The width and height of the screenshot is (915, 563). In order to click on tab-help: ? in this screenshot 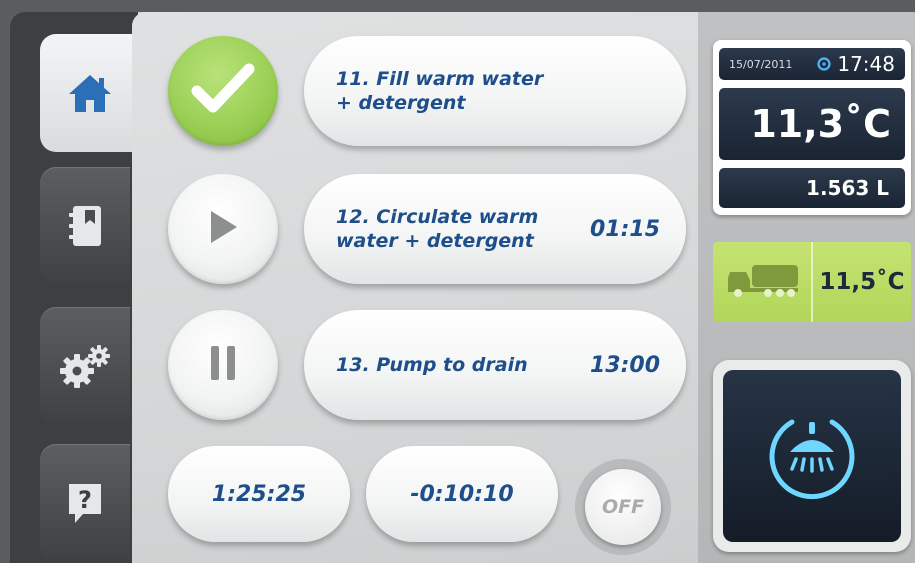, I will do `click(85, 503)`.